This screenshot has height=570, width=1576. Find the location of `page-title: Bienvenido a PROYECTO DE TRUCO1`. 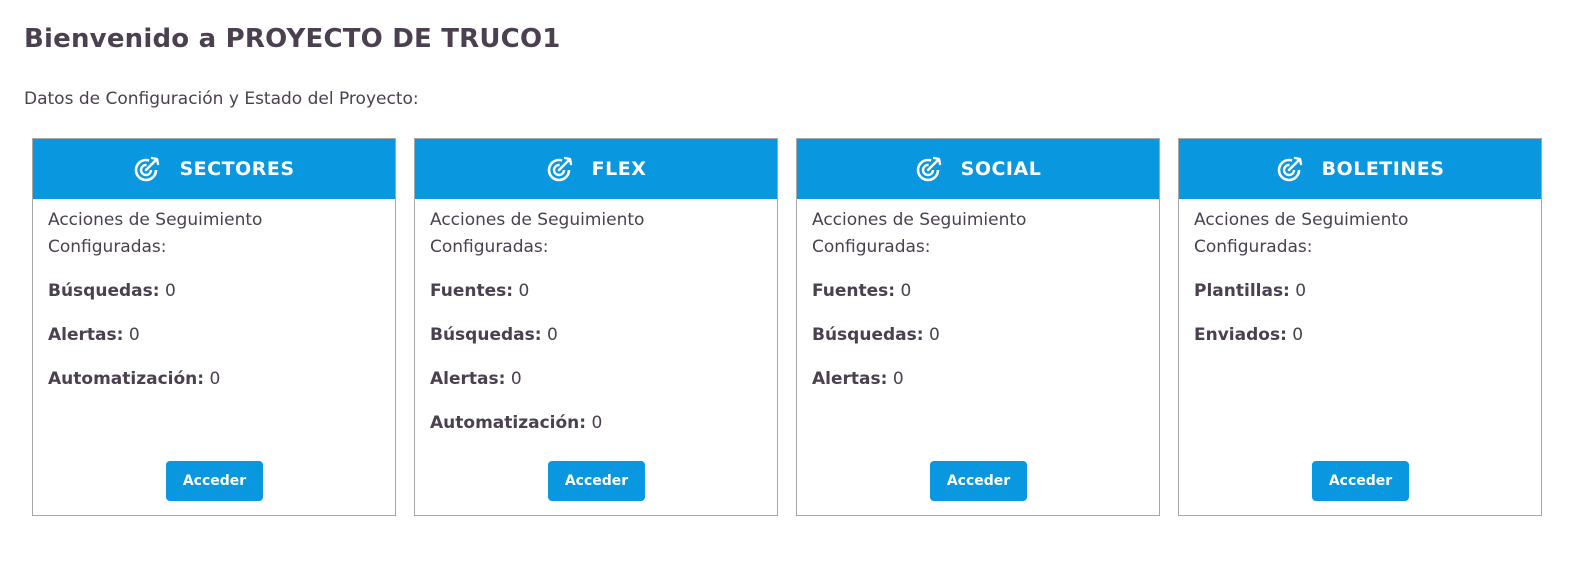

page-title: Bienvenido a PROYECTO DE TRUCO1 is located at coordinates (292, 39).